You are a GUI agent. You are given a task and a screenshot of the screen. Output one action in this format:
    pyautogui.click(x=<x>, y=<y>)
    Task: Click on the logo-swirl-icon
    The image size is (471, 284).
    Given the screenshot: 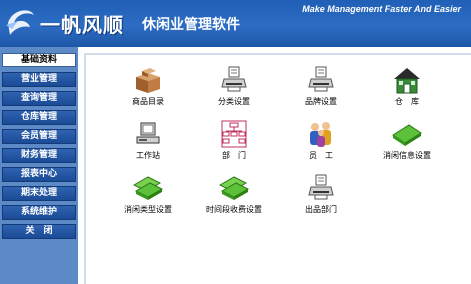 What is the action you would take?
    pyautogui.click(x=20, y=23)
    